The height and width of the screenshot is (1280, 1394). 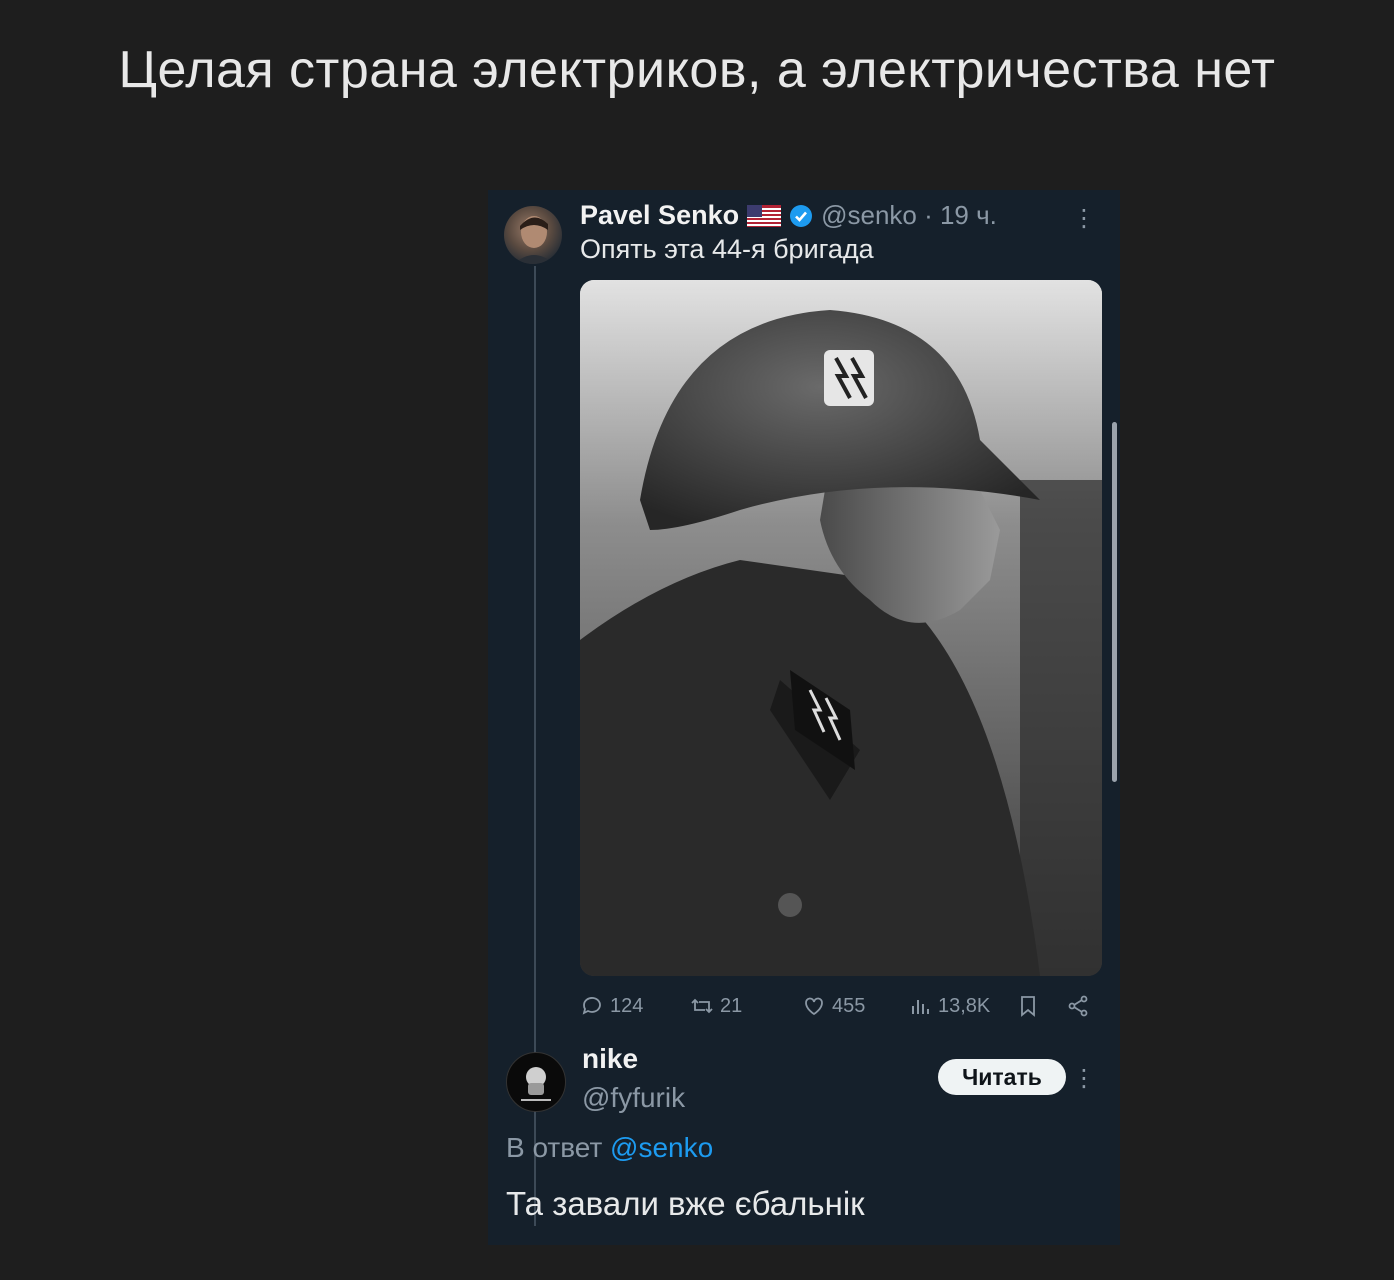 What do you see at coordinates (610, 1059) in the screenshot?
I see `reply-author-name: nike` at bounding box center [610, 1059].